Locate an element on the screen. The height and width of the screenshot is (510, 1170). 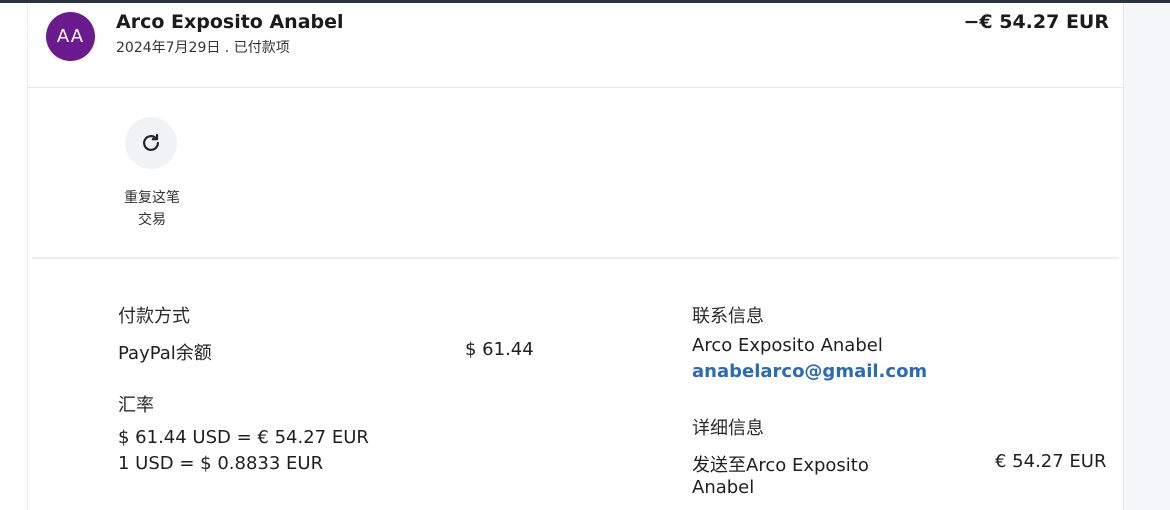
avatar: AA is located at coordinates (70, 36).